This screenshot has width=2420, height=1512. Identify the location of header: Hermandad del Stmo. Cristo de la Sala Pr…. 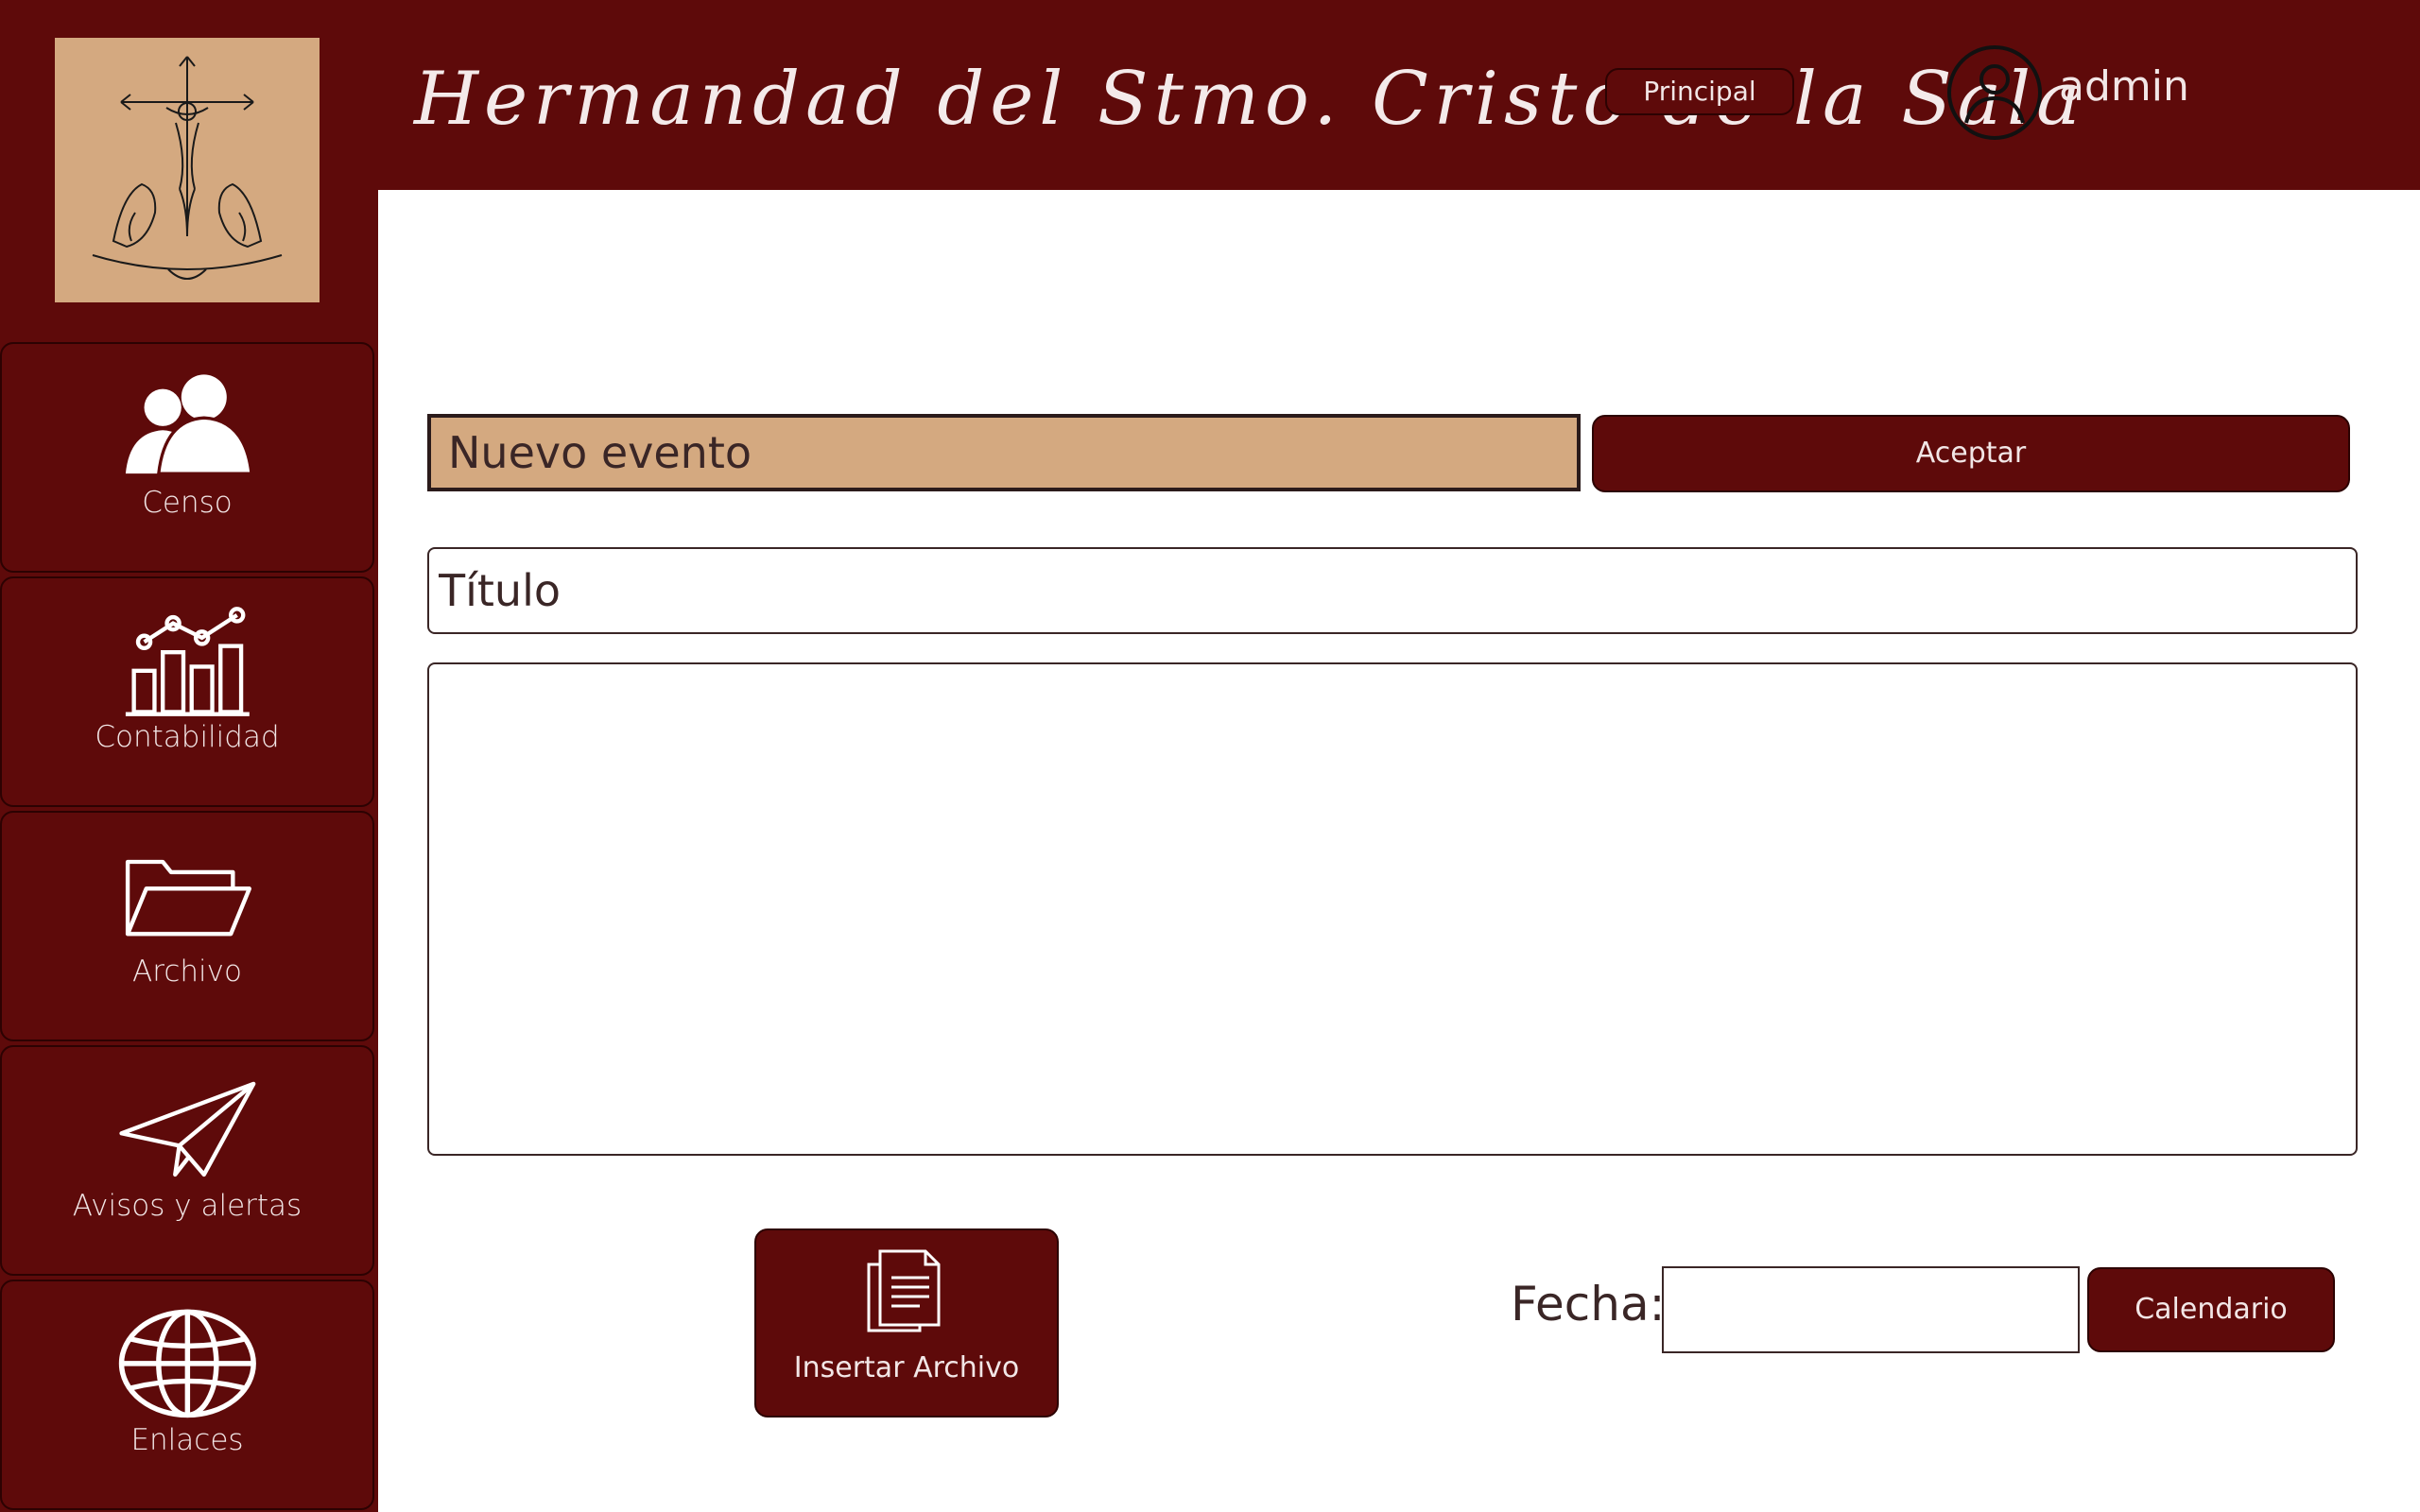
(1398, 94).